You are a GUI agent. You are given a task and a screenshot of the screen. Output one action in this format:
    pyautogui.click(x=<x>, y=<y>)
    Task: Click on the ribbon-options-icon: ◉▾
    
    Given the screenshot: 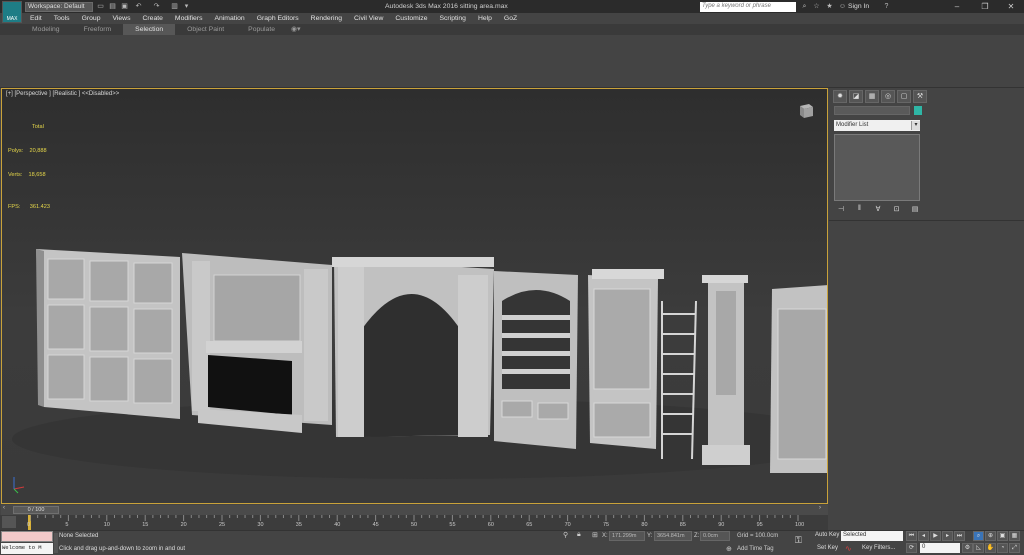 What is the action you would take?
    pyautogui.click(x=295, y=29)
    